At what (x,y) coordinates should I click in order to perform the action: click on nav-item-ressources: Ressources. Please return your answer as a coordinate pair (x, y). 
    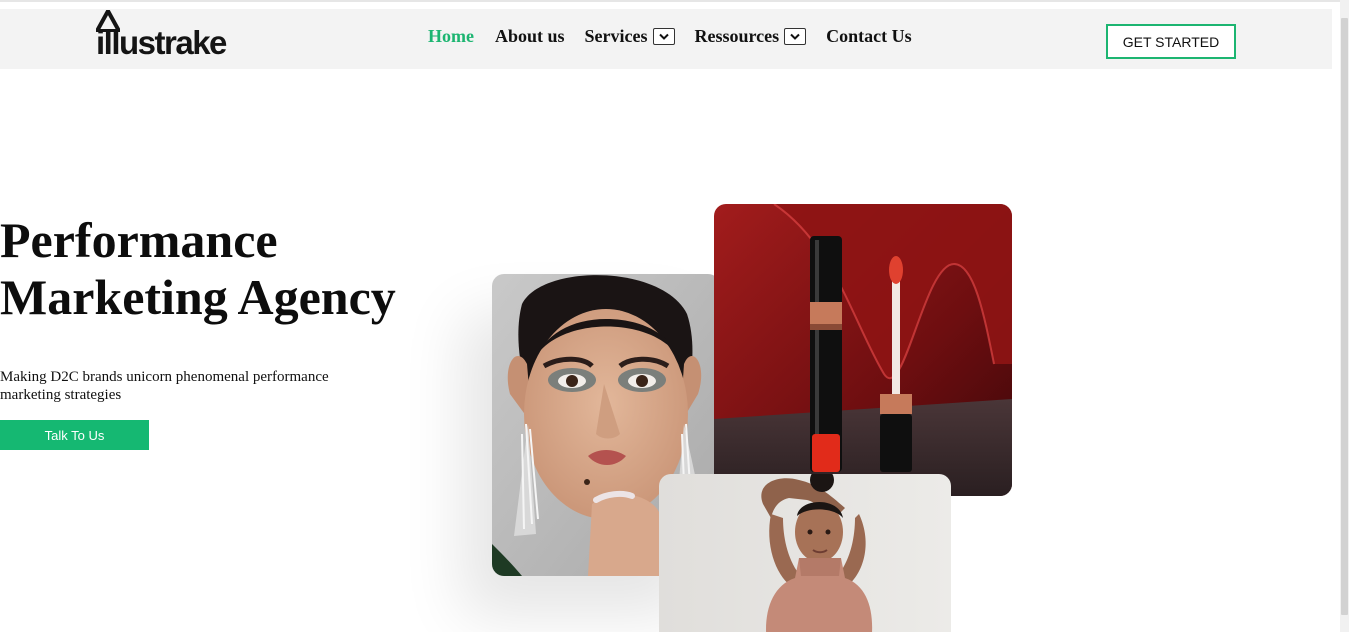
    Looking at the image, I should click on (751, 36).